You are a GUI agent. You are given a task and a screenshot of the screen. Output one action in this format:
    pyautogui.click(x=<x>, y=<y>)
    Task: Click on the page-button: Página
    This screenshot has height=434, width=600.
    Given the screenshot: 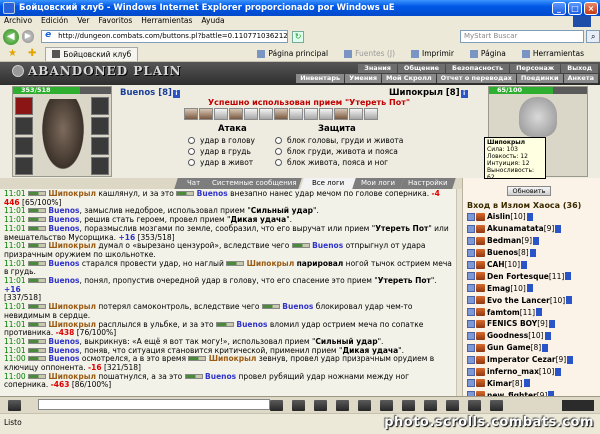 What is the action you would take?
    pyautogui.click(x=491, y=53)
    